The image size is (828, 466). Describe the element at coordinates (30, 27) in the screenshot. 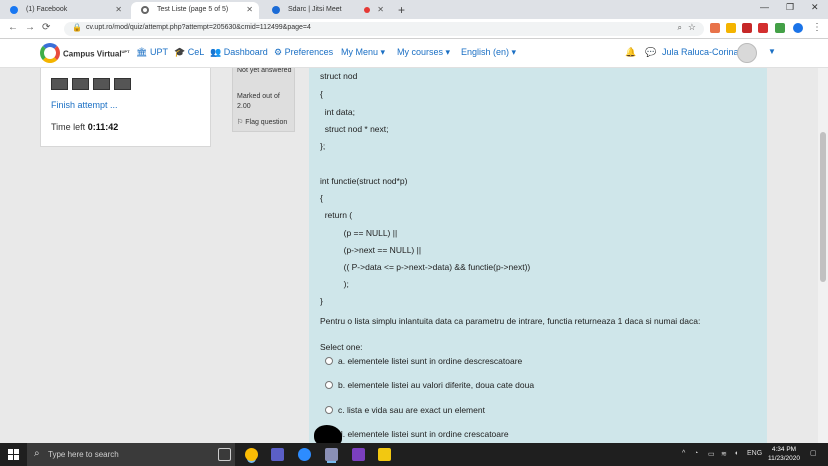

I see `forward-icon: →` at that location.